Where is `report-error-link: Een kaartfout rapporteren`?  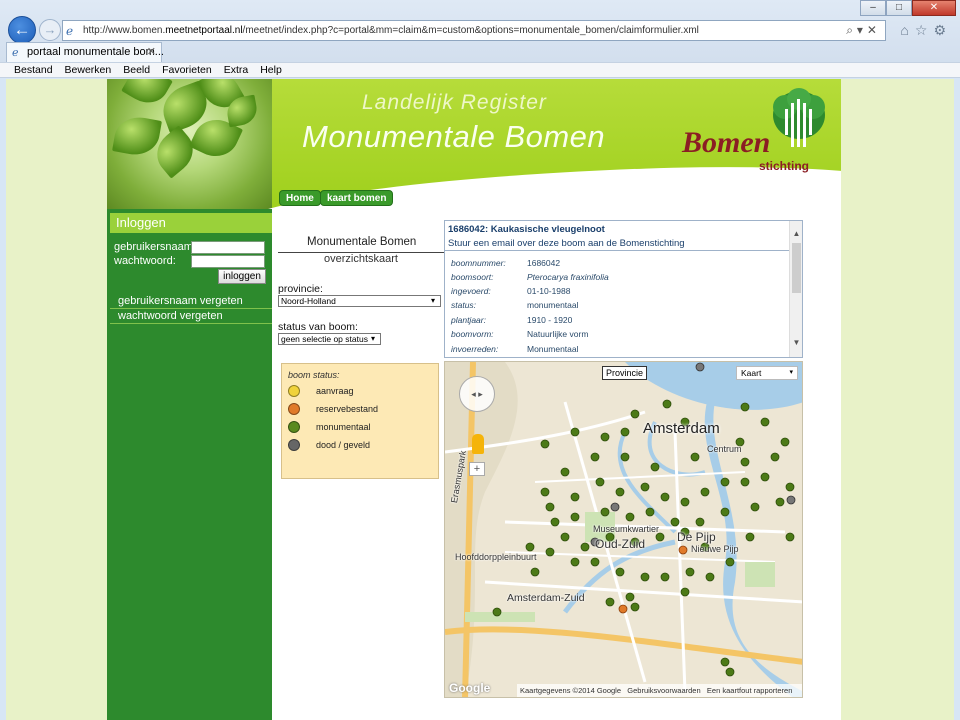 report-error-link: Een kaartfout rapporteren is located at coordinates (749, 690).